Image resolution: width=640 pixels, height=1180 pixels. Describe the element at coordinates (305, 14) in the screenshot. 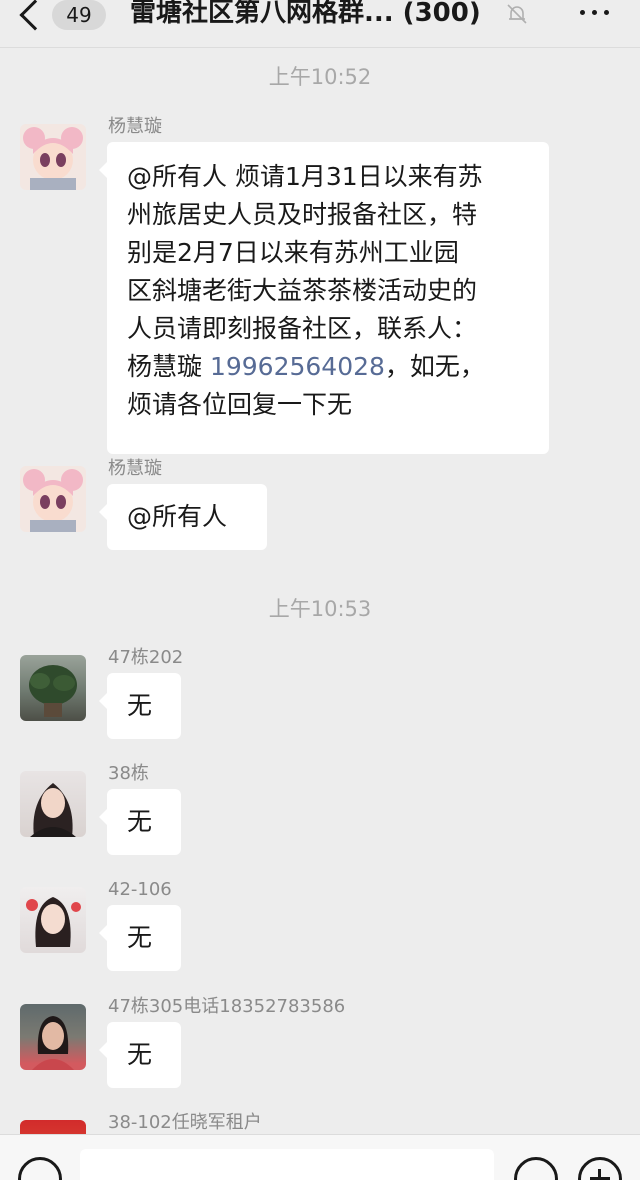

I see `chat-title: 雷塘社区第八网格群... (300)` at that location.